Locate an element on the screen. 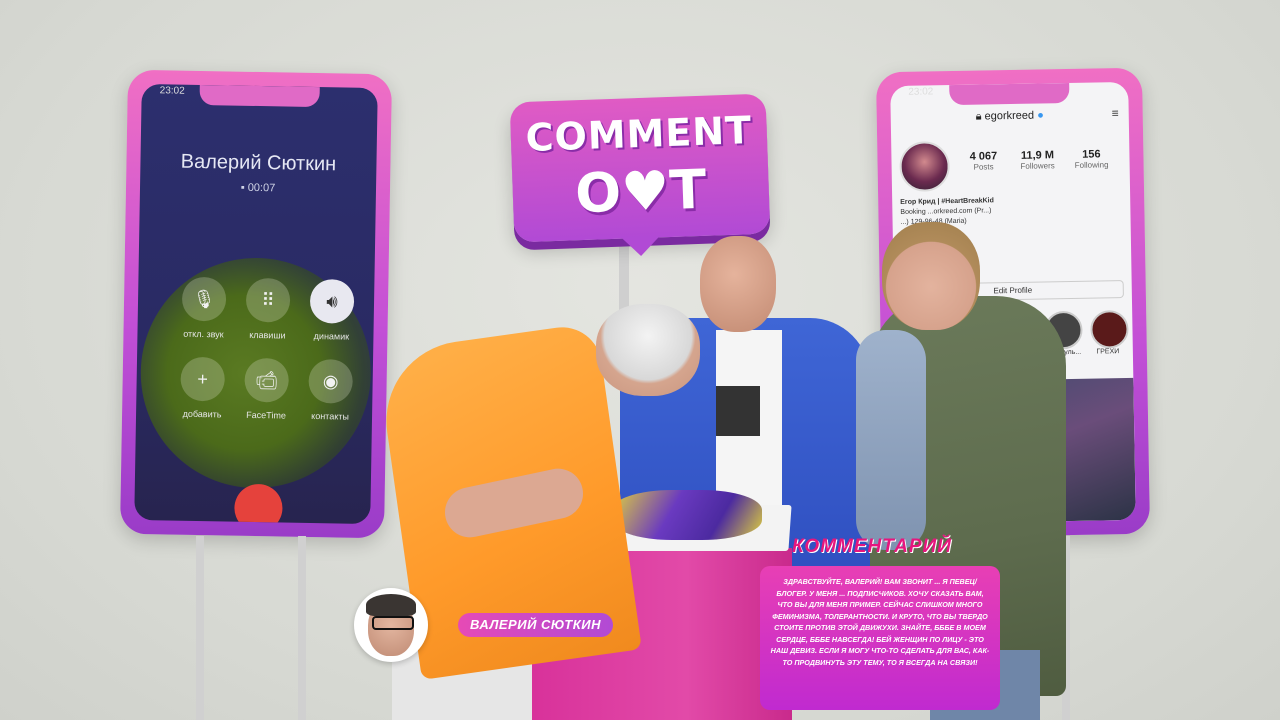 Image resolution: width=1280 pixels, height=720 pixels. stat-followers: 11,9 M Followers is located at coordinates (1037, 160).